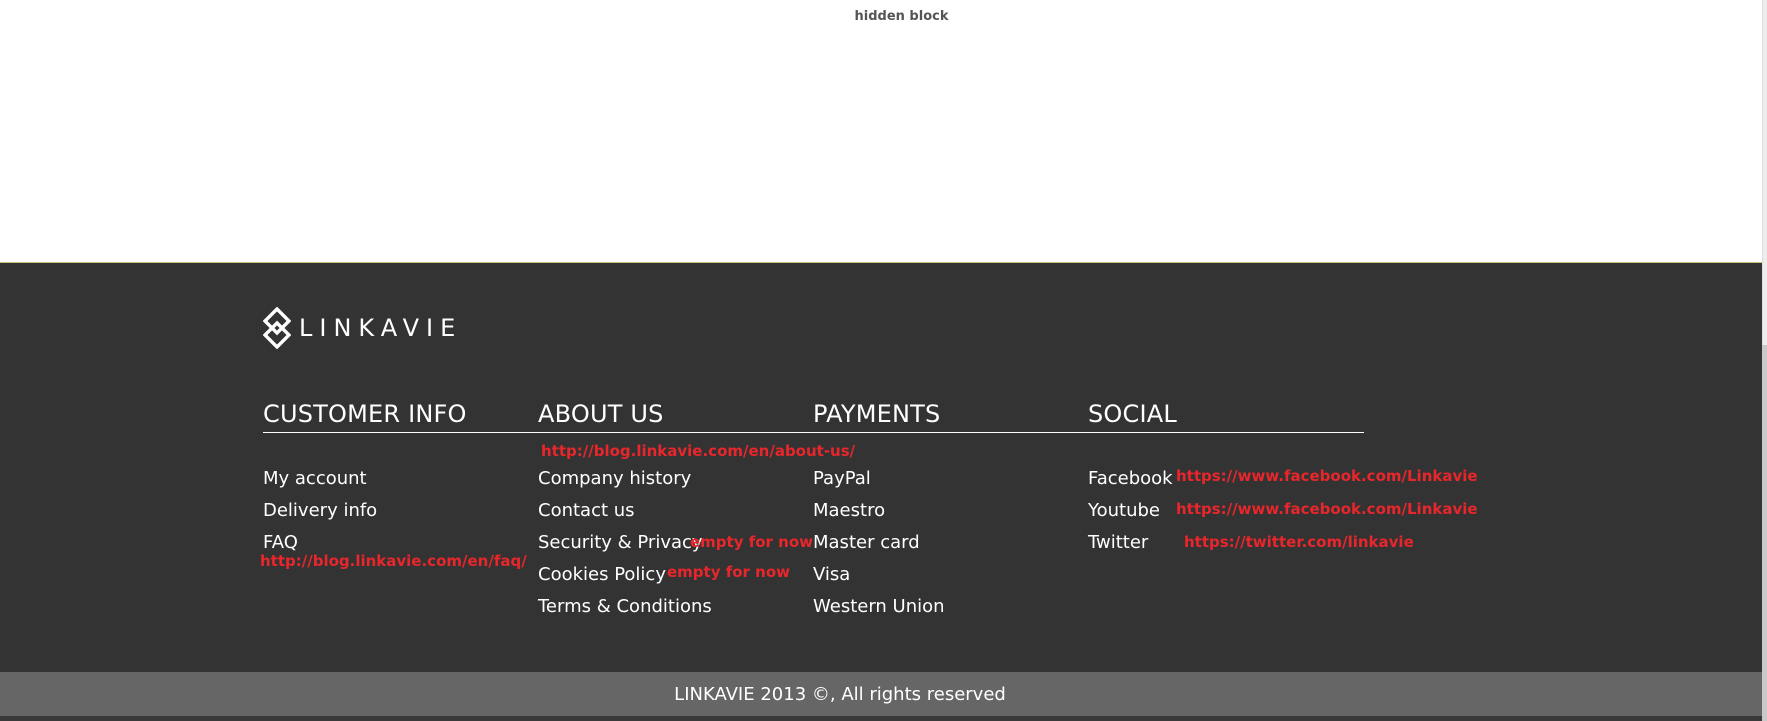  I want to click on link-security-privacy: Security & Privacy, so click(625, 543).